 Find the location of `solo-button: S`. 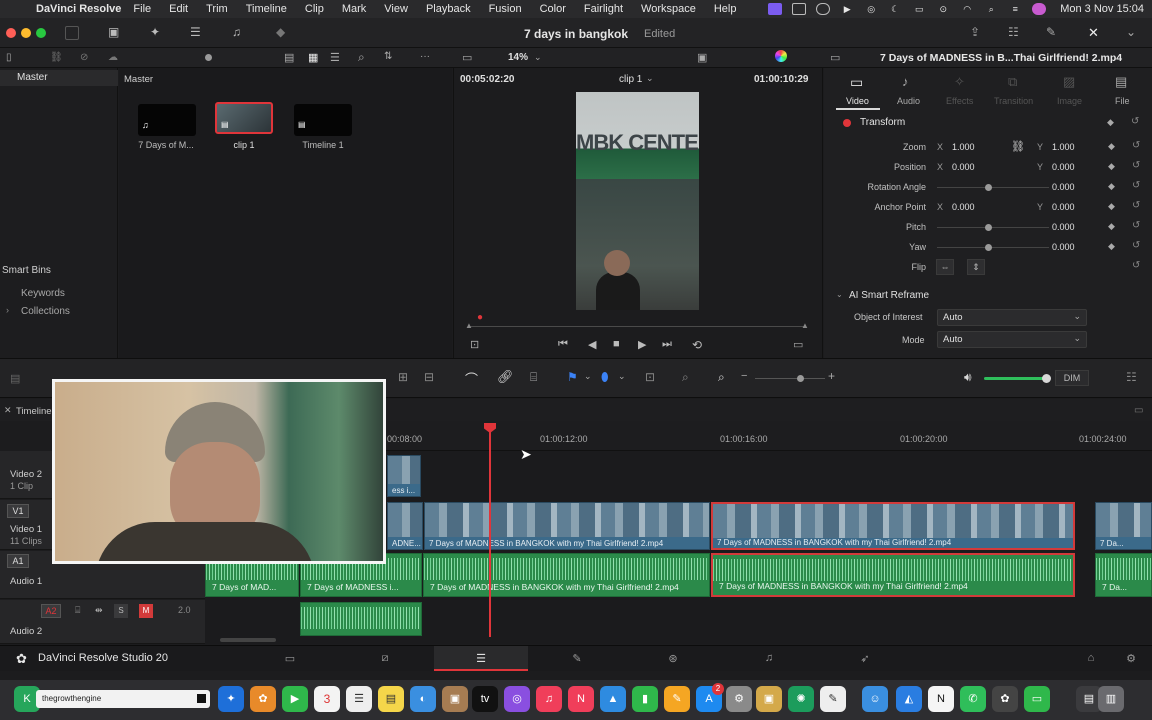

solo-button: S is located at coordinates (121, 611).